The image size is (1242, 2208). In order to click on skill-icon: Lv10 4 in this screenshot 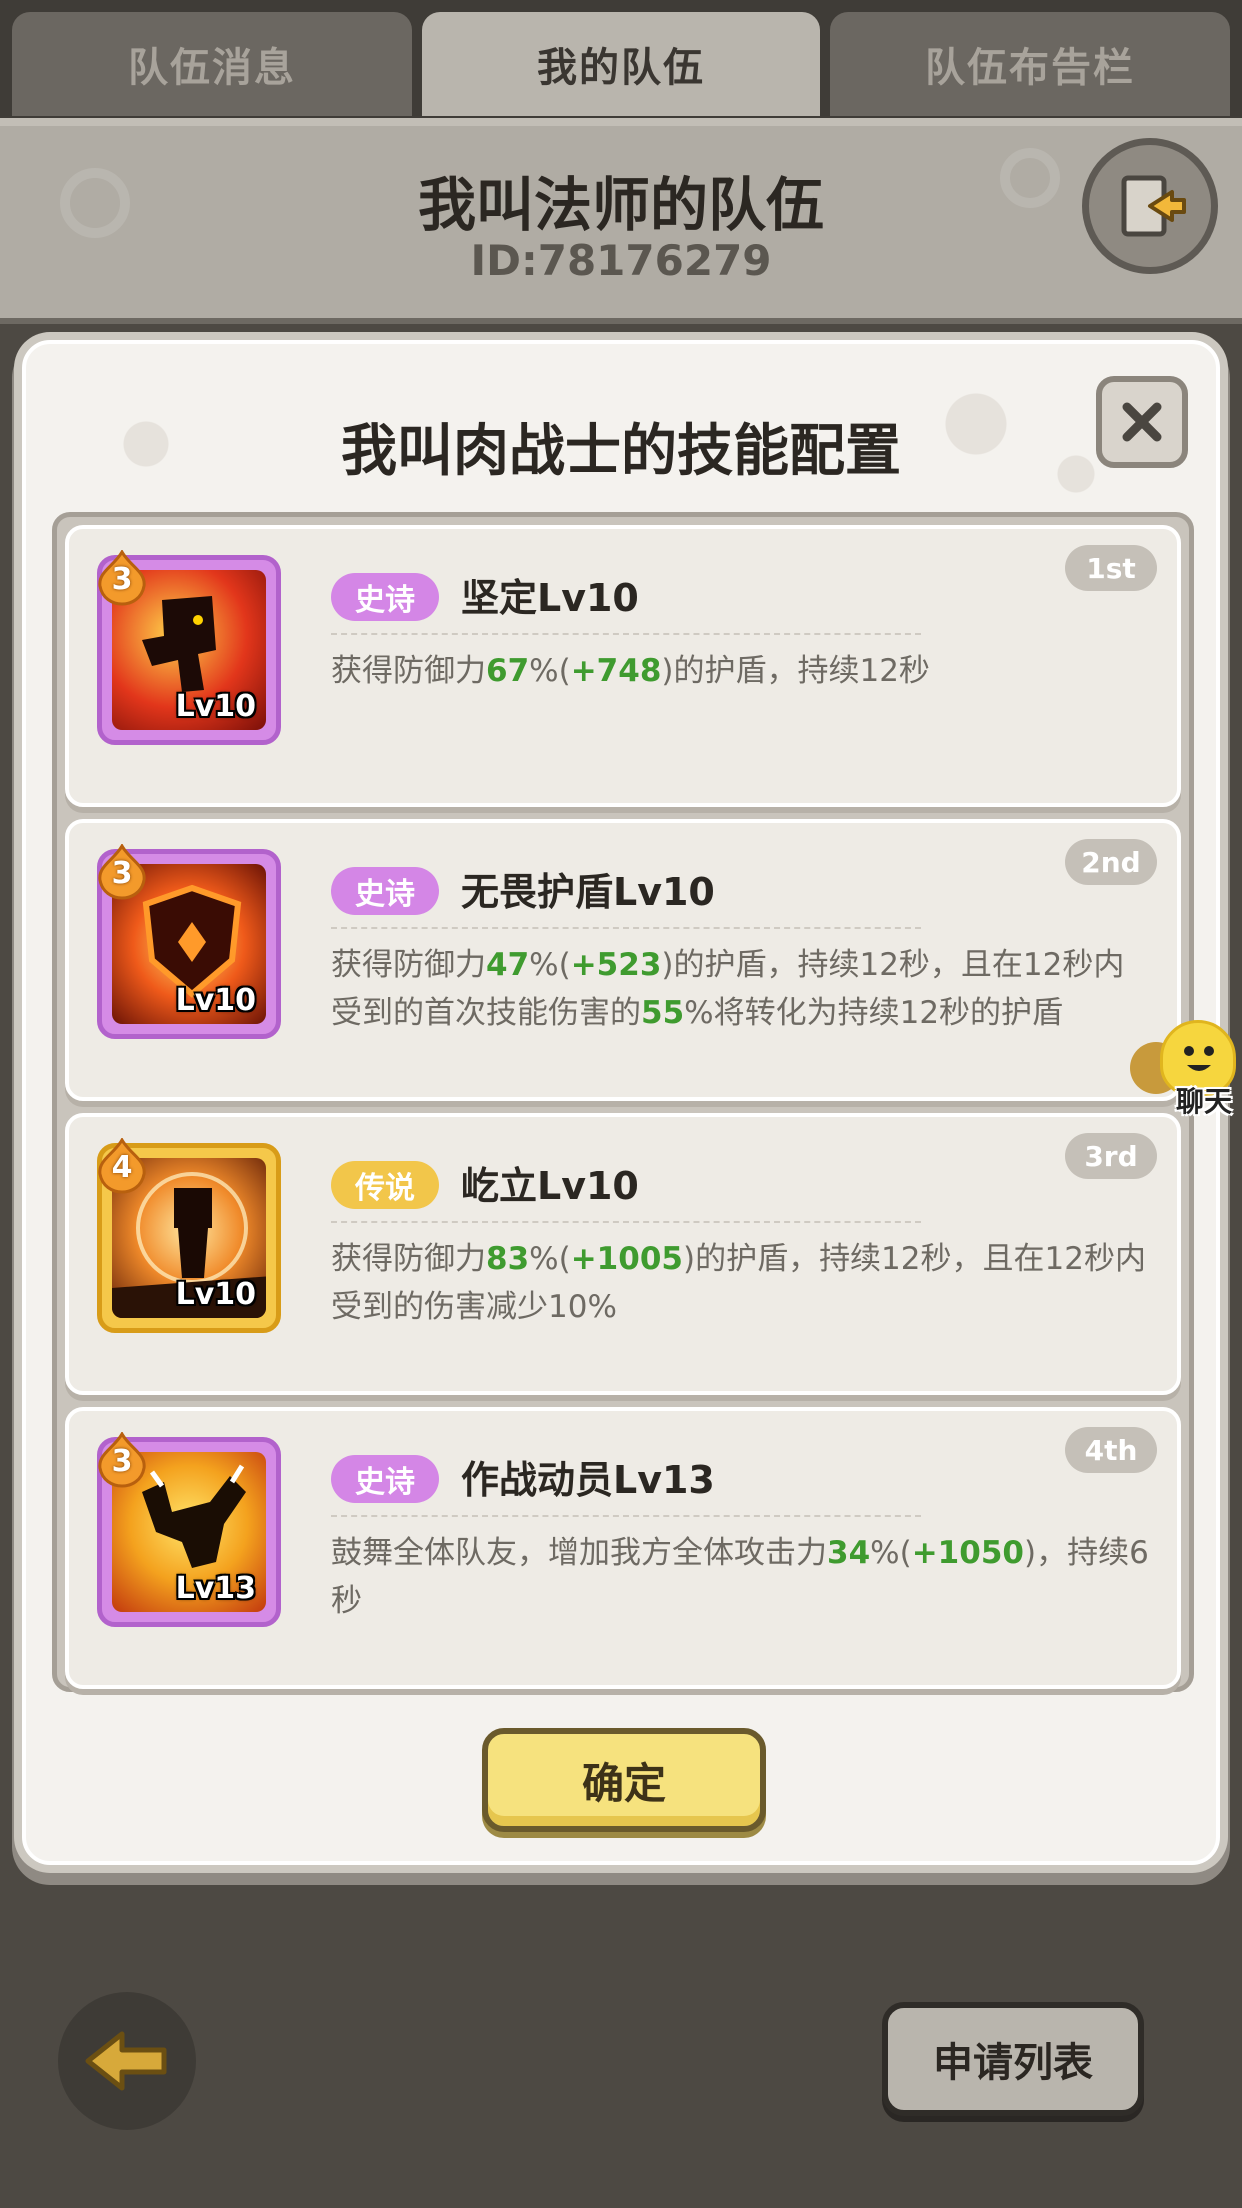, I will do `click(189, 1235)`.